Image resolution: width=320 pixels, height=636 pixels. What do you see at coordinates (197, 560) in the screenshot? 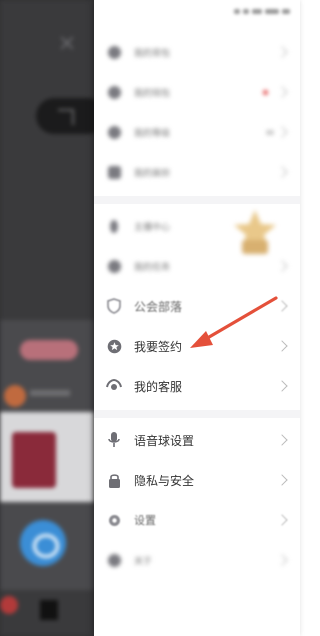
I see `menu-item-about: 关于` at bounding box center [197, 560].